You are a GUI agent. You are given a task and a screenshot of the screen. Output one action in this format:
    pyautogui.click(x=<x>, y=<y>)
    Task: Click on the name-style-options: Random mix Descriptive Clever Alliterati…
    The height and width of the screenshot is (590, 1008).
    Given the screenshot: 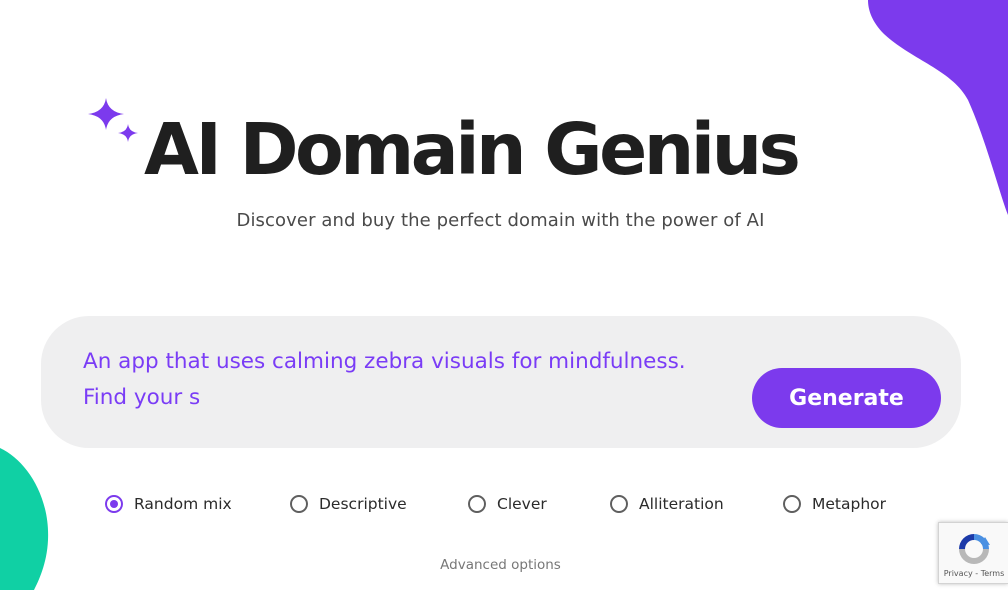 What is the action you would take?
    pyautogui.click(x=504, y=504)
    